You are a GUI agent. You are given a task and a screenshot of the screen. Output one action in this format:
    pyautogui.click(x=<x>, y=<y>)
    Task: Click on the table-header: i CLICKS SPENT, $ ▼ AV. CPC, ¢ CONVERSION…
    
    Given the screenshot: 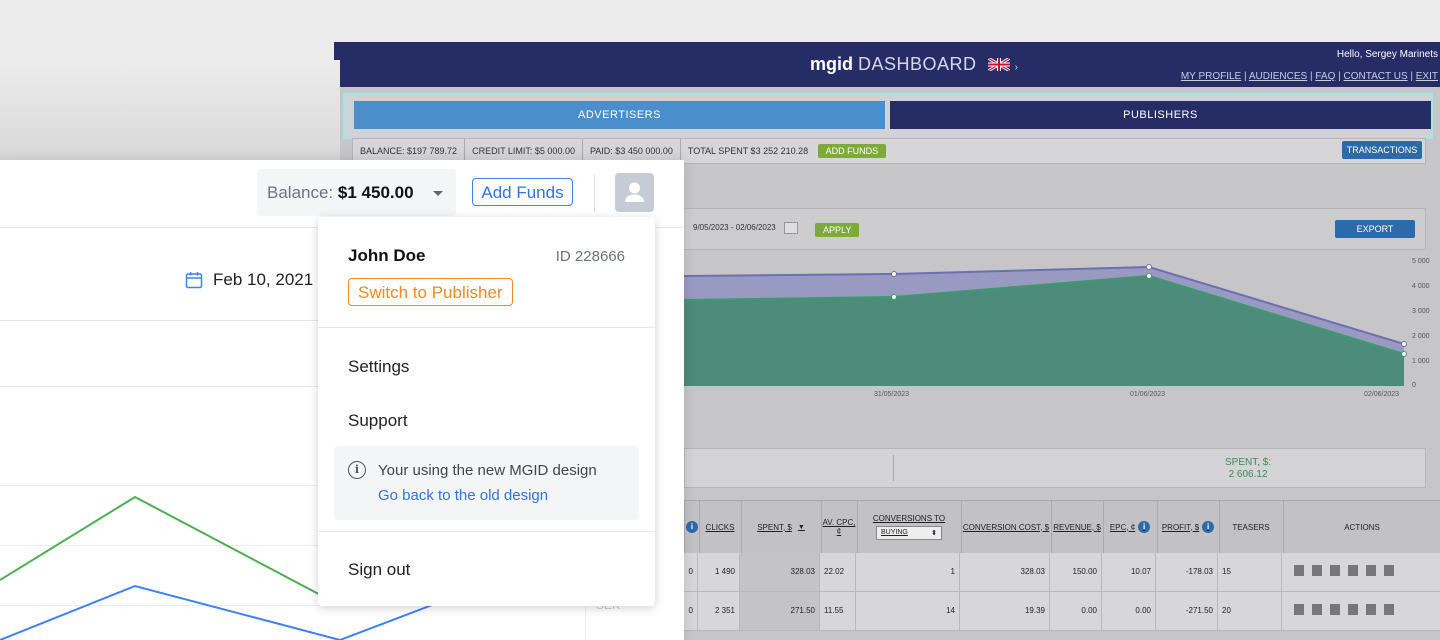 What is the action you would take?
    pyautogui.click(x=1062, y=527)
    